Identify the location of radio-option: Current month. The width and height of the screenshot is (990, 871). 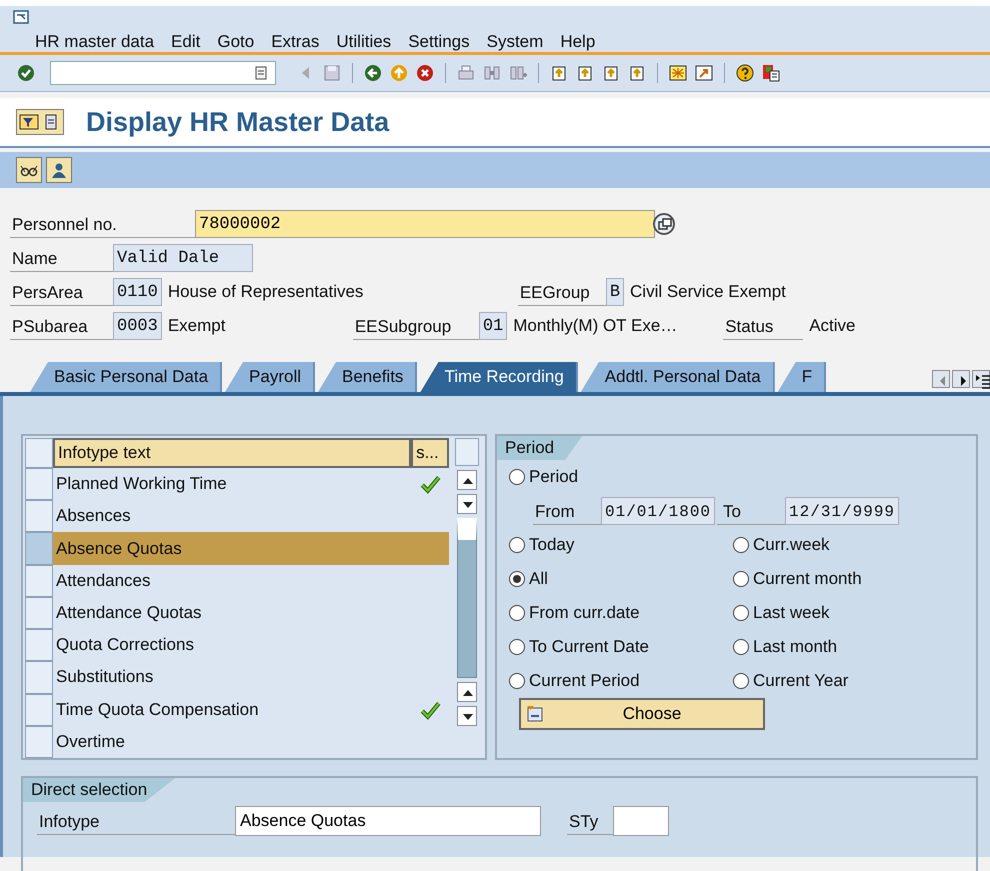
(854, 579).